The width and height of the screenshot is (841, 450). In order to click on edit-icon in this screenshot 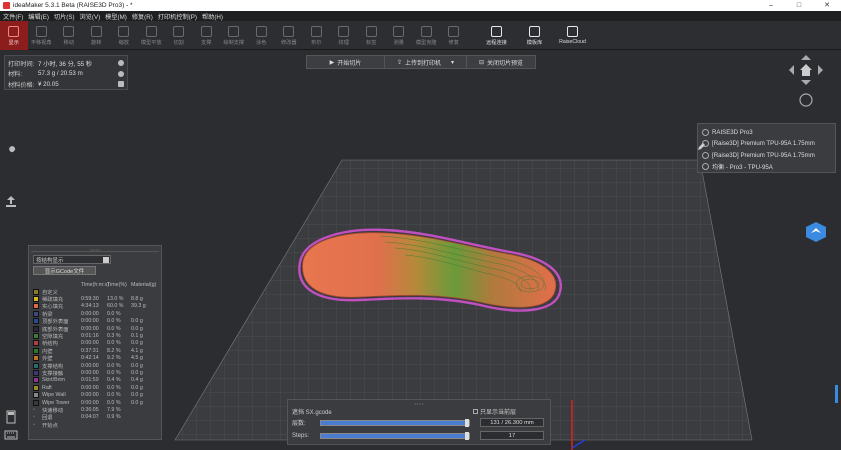, I will do `click(701, 147)`.